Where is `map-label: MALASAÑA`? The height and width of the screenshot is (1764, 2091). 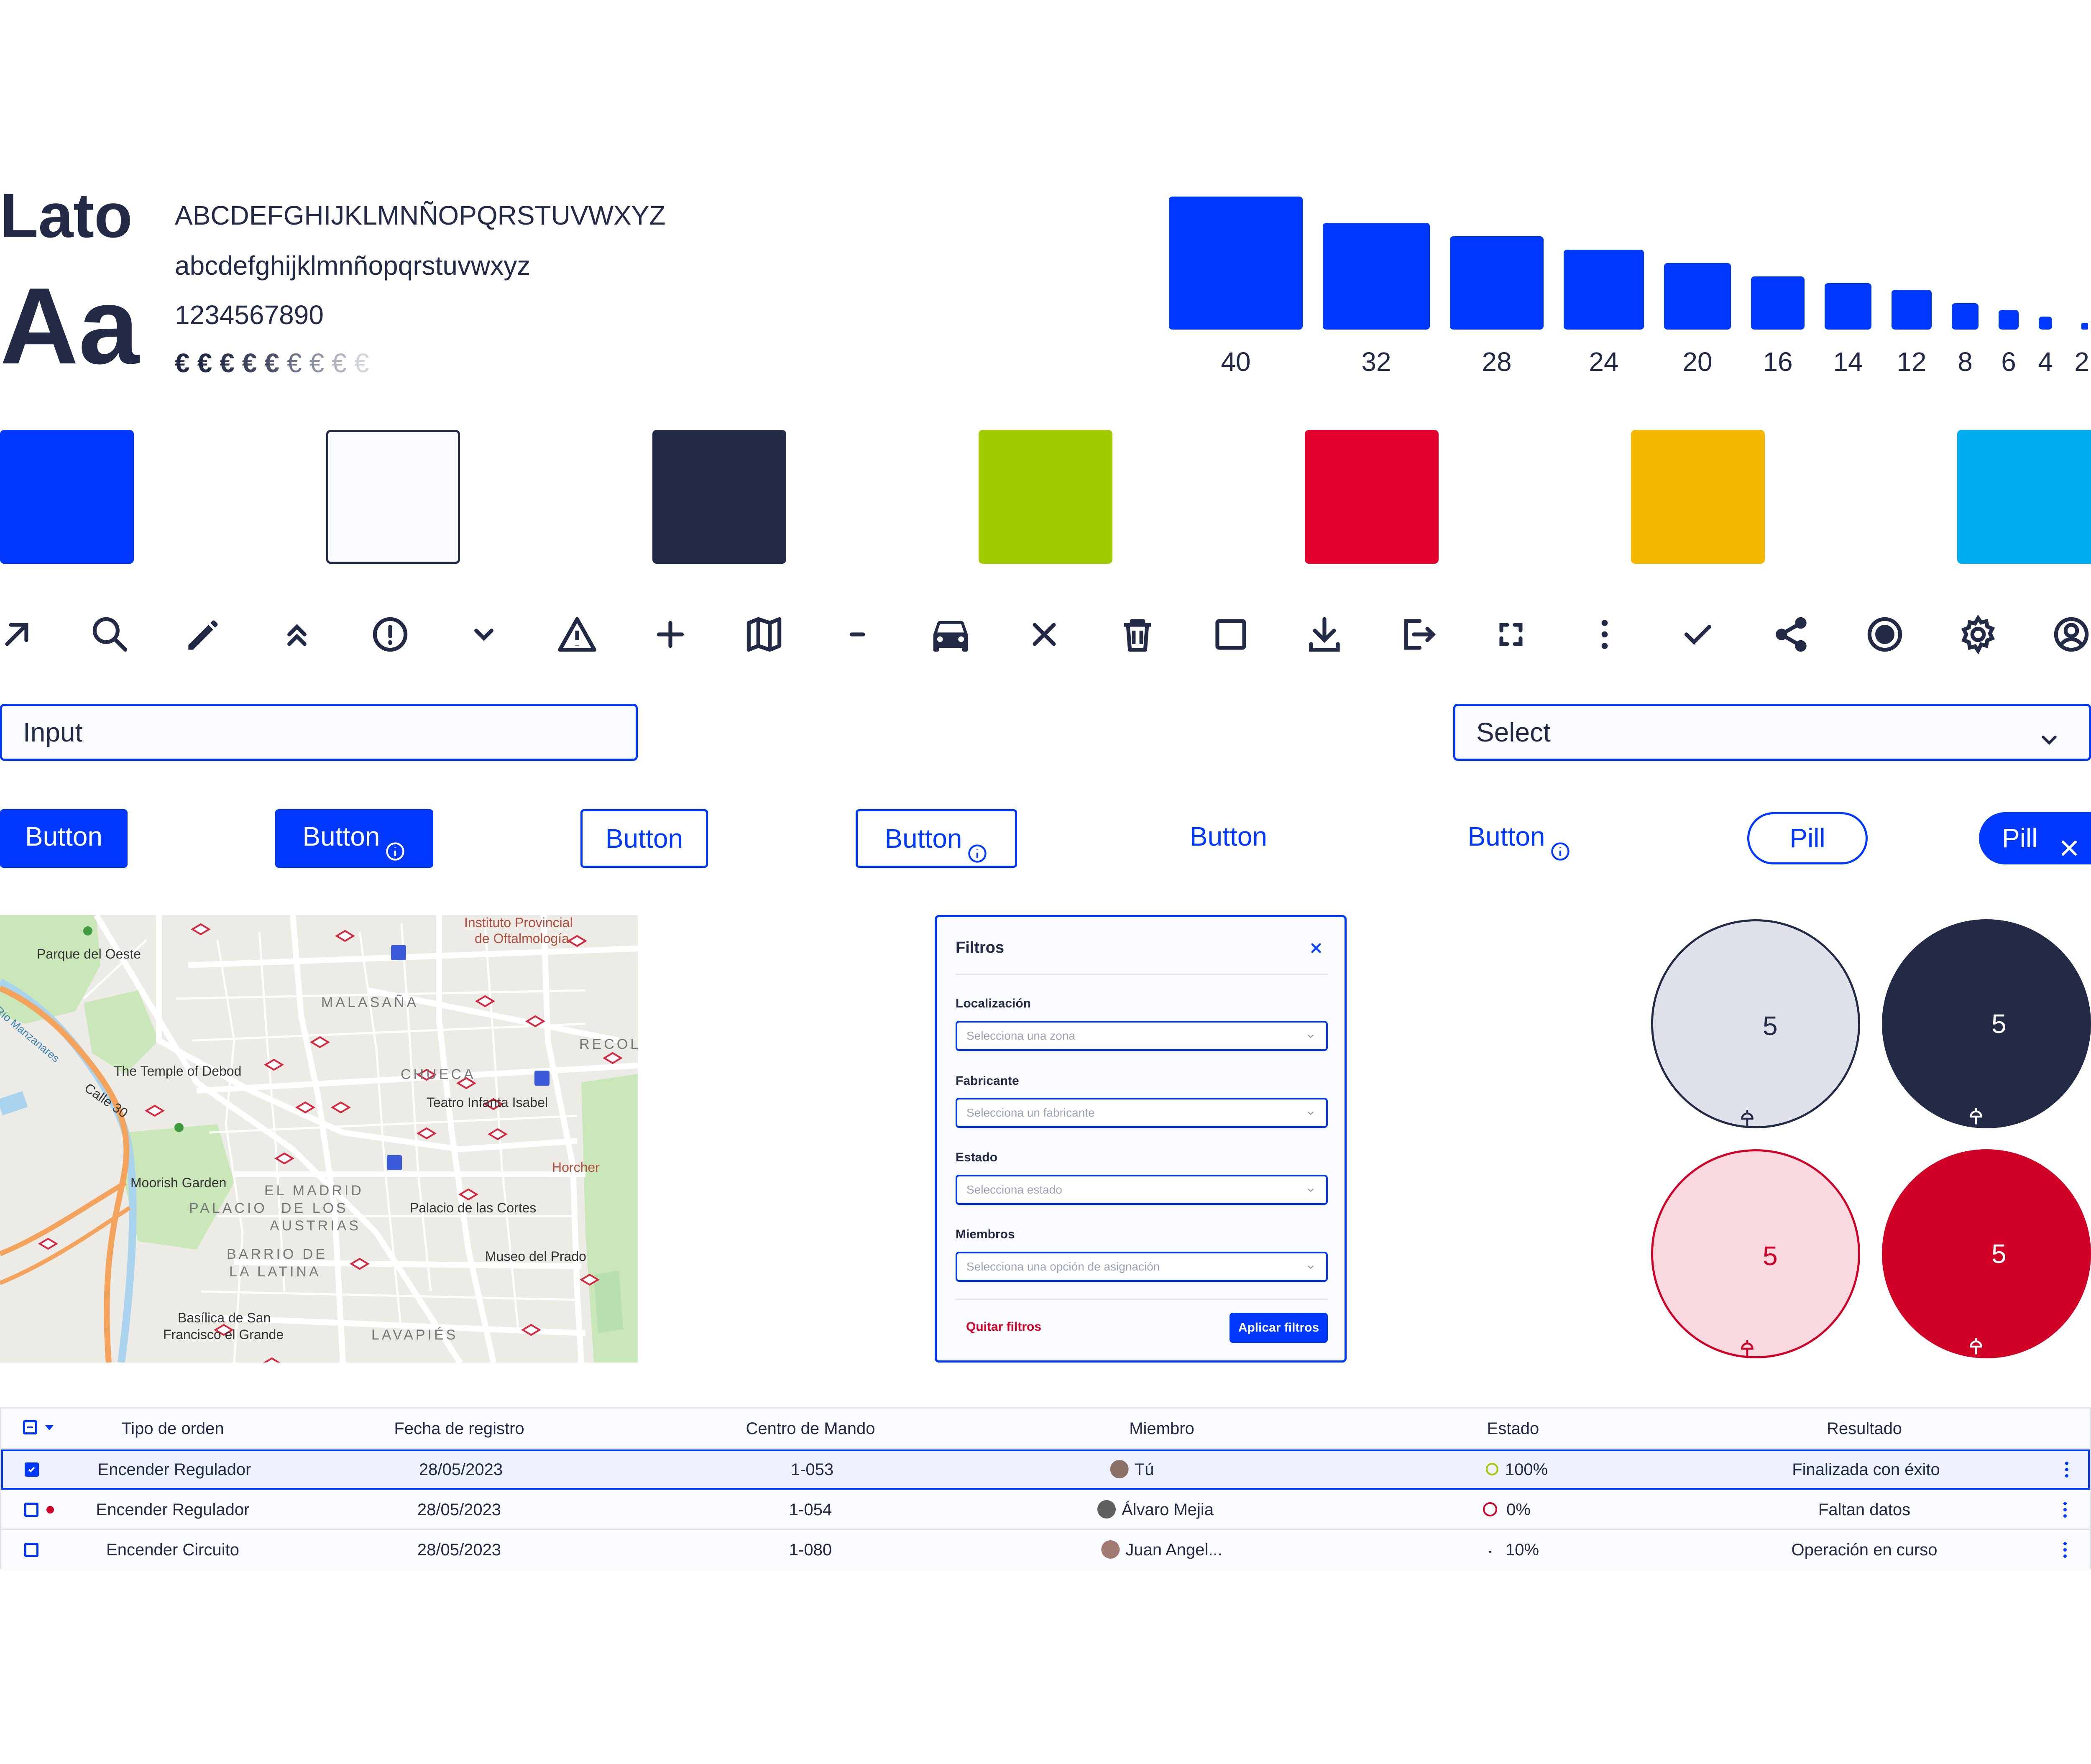
map-label: MALASAÑA is located at coordinates (370, 1002).